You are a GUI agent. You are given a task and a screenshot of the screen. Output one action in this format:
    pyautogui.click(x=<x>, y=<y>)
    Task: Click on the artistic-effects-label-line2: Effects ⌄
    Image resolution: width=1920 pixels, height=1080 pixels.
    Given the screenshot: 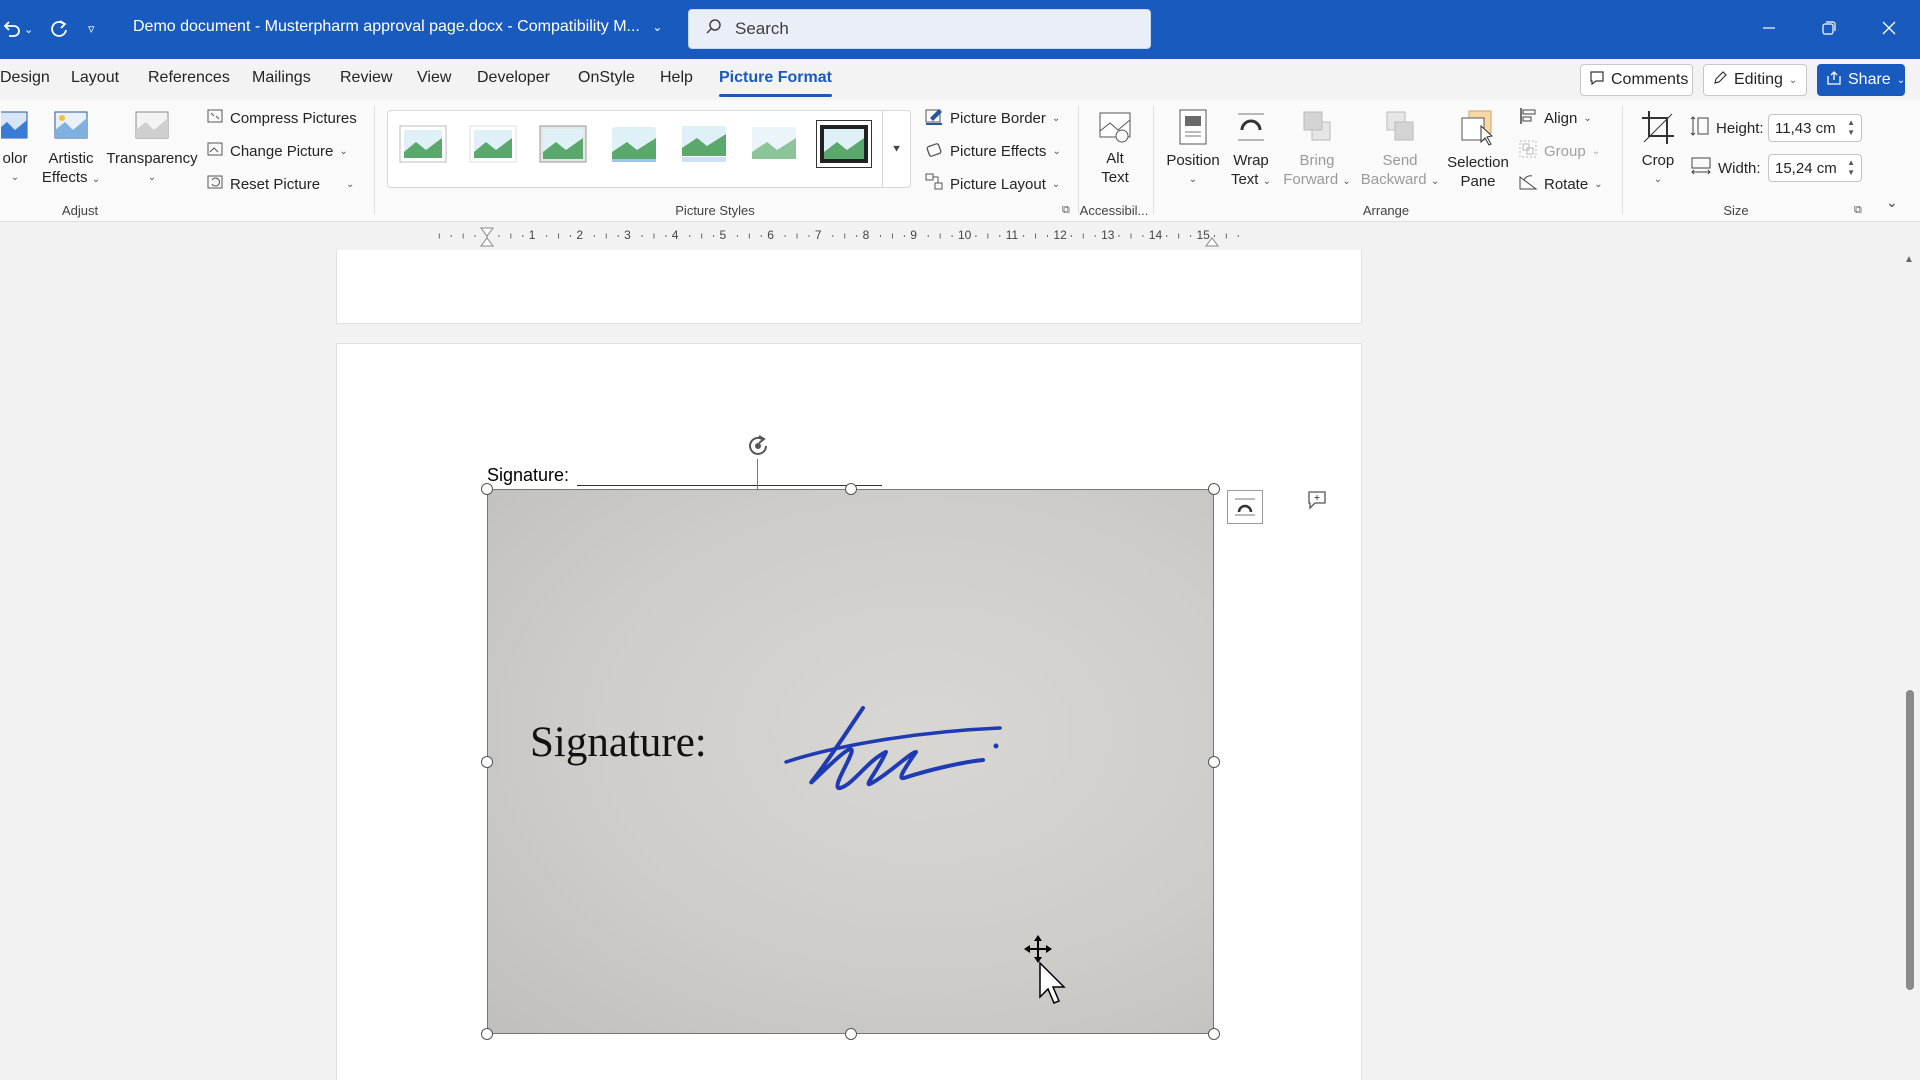 What is the action you would take?
    pyautogui.click(x=71, y=177)
    